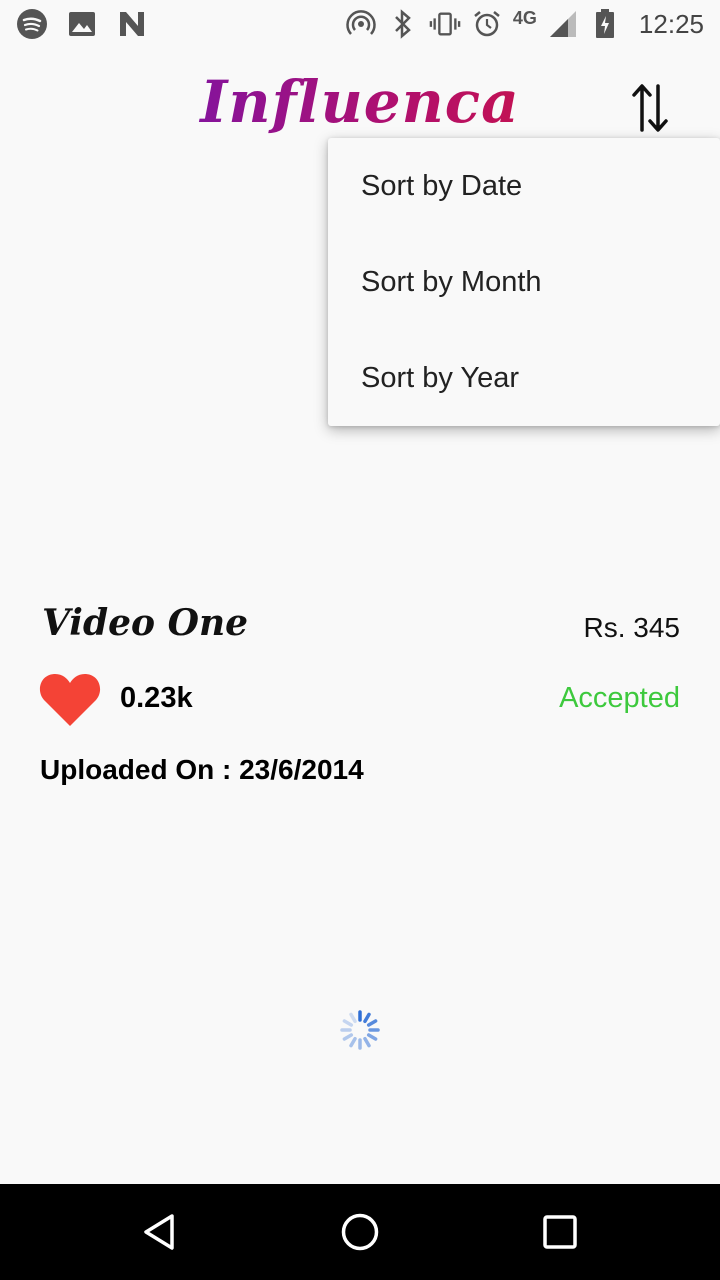  Describe the element at coordinates (619, 698) in the screenshot. I see `status-label: Accepted` at that location.